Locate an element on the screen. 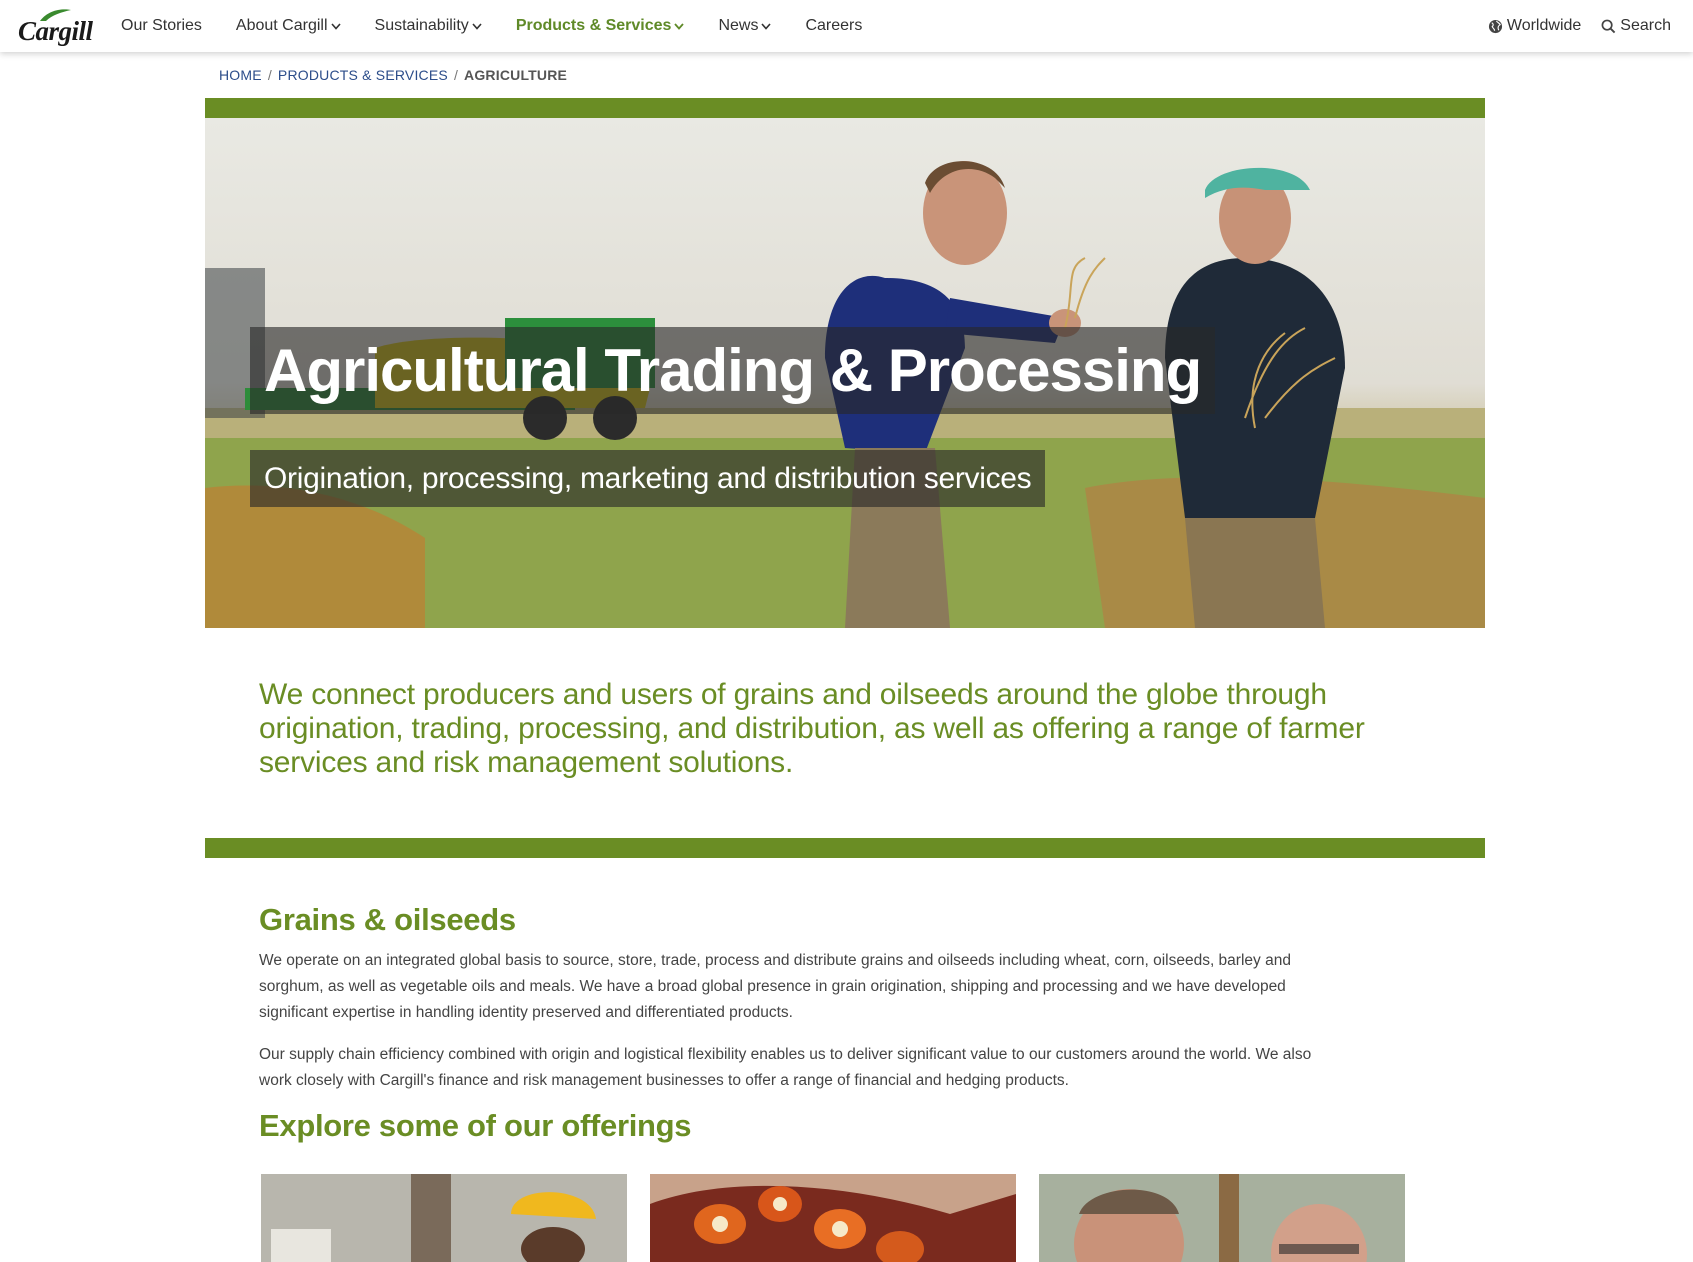  offering-card-image-worker is located at coordinates (444, 1218).